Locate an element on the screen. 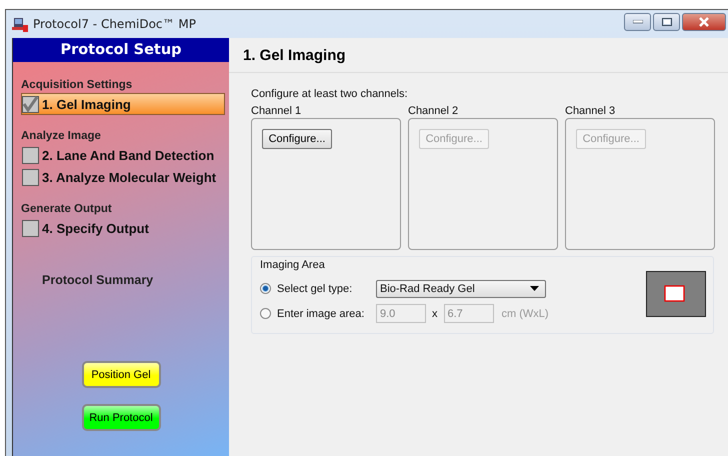  minimize-icon is located at coordinates (637, 22).